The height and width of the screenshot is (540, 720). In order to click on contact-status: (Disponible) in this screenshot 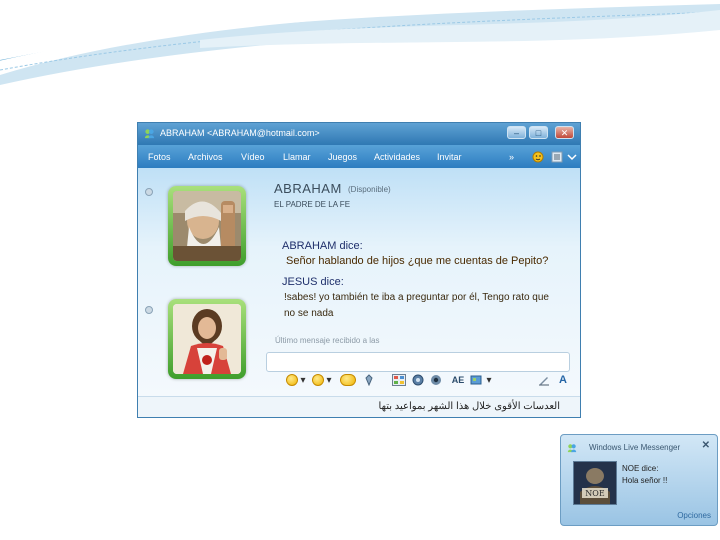, I will do `click(369, 189)`.